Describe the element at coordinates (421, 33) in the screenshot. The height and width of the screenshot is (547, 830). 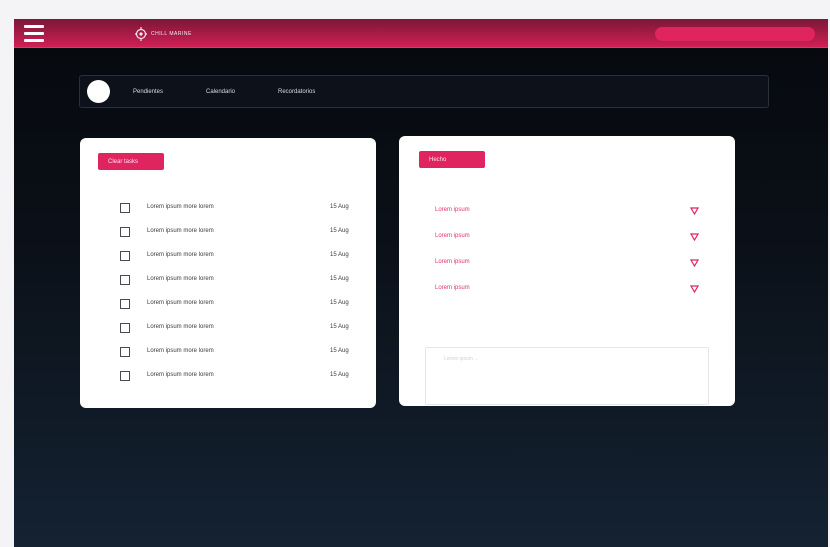
I see `top-bar: CHILL MARINE` at that location.